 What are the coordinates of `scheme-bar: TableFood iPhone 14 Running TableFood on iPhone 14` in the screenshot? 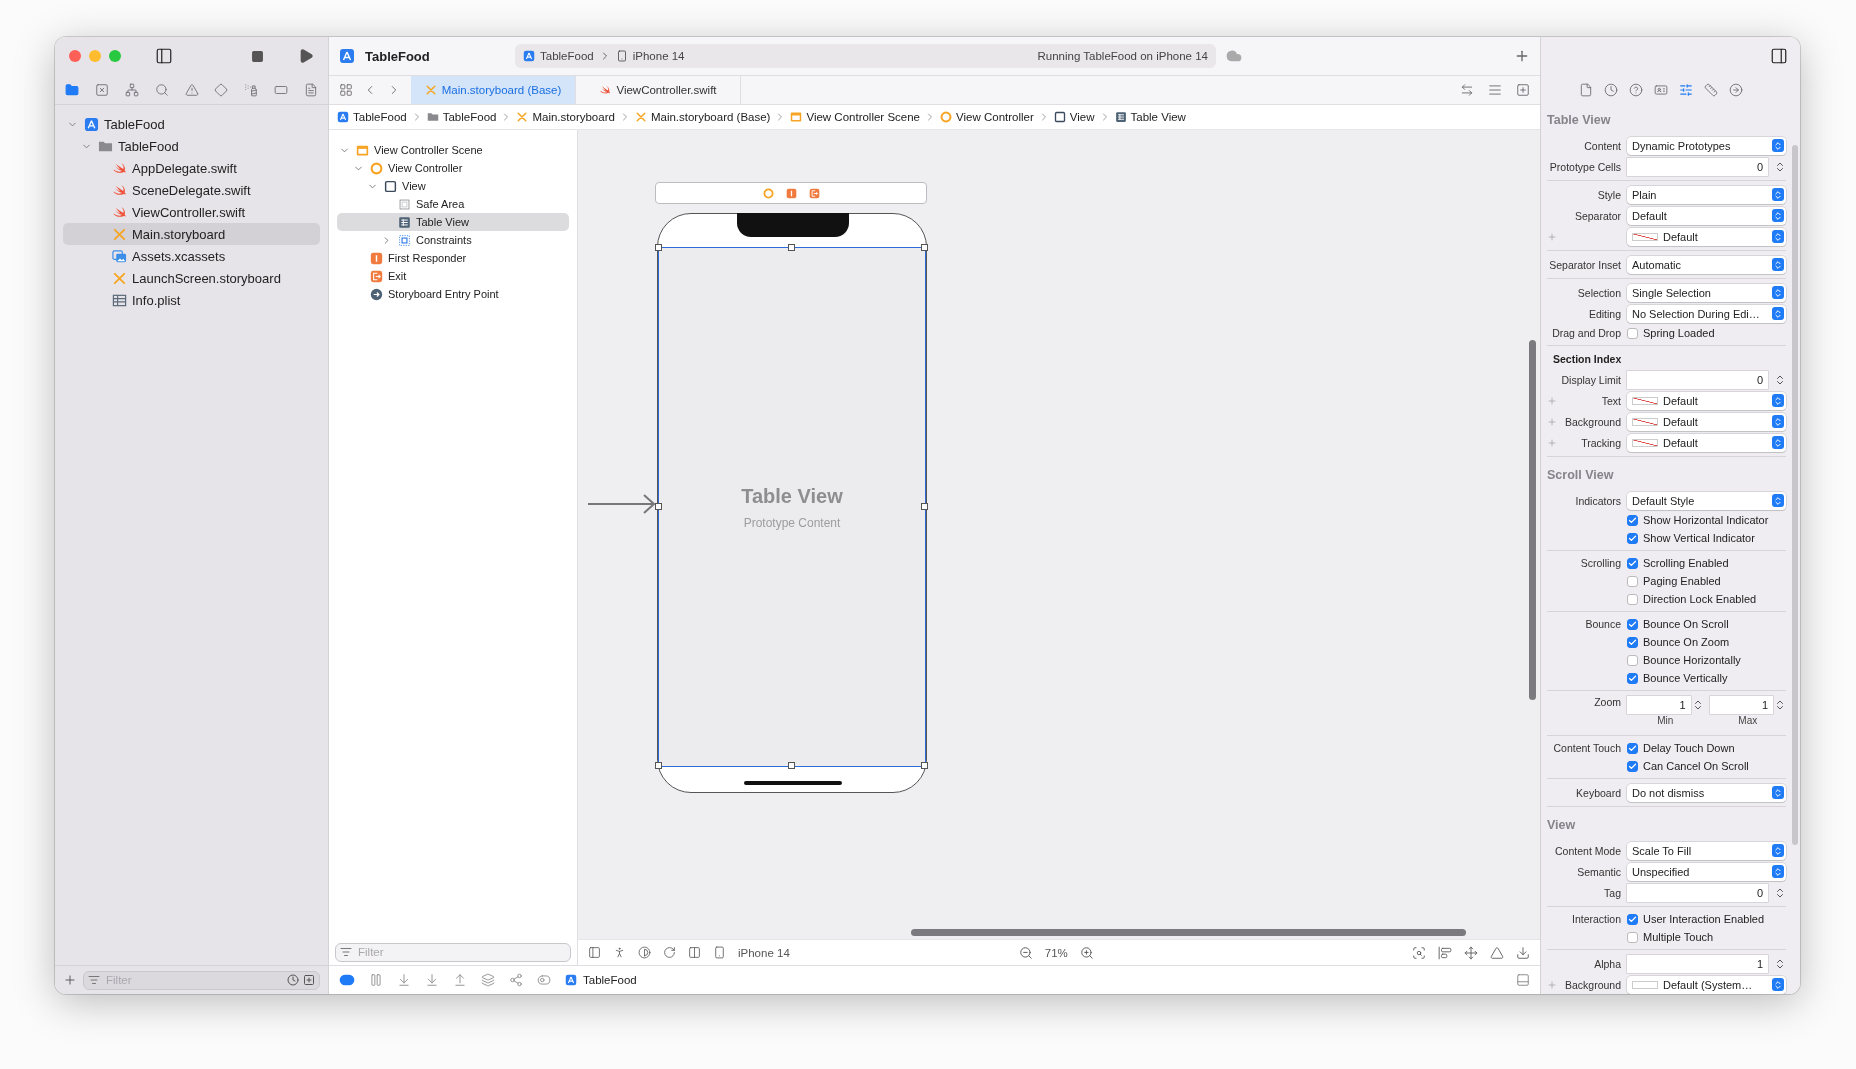 It's located at (865, 56).